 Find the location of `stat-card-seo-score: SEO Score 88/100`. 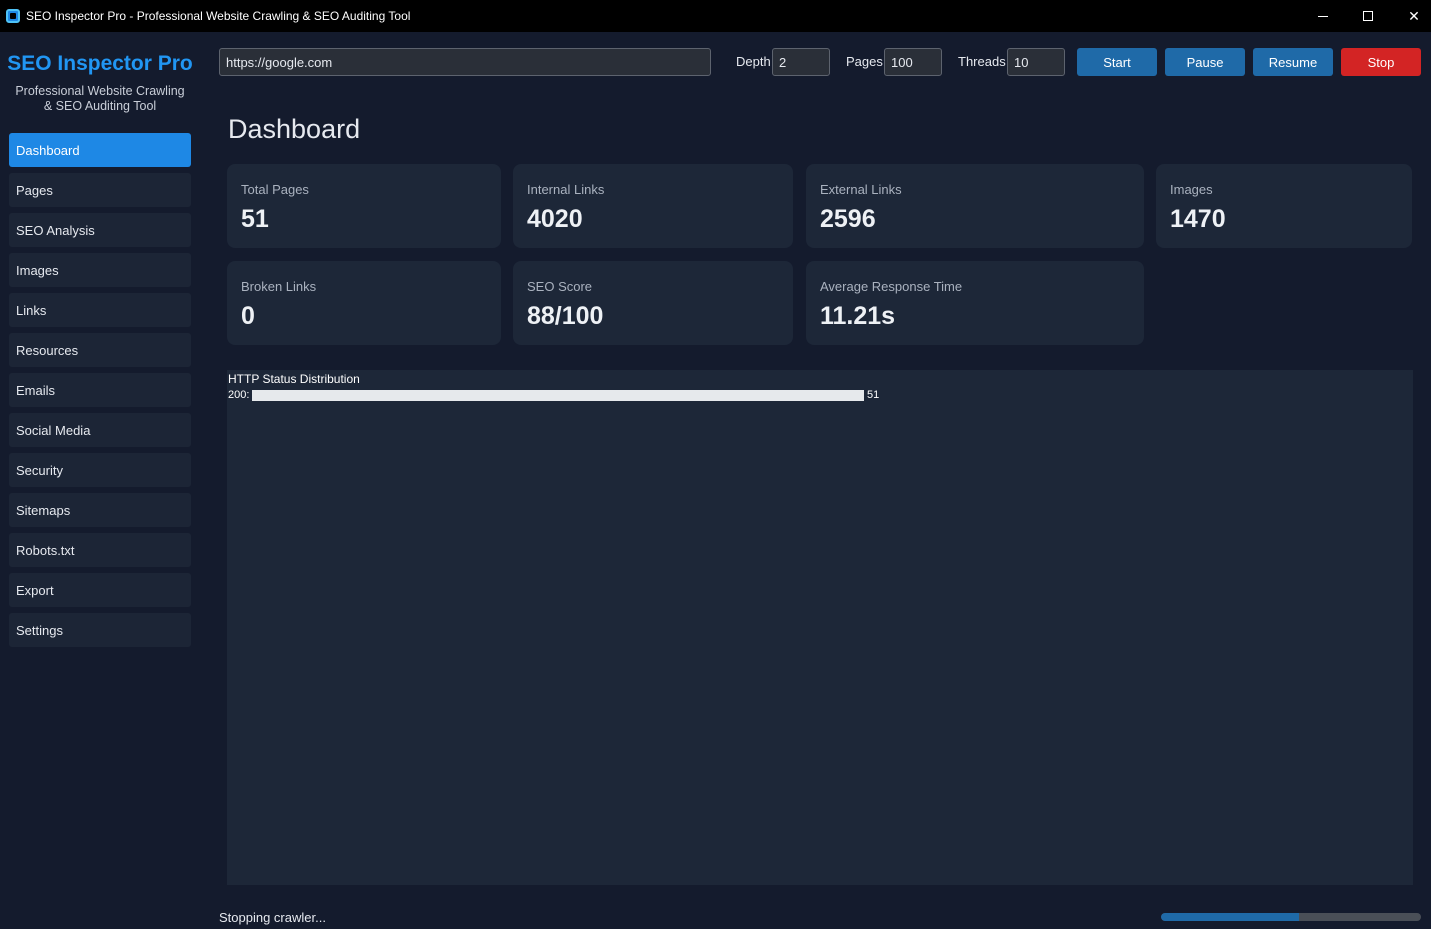

stat-card-seo-score: SEO Score 88/100 is located at coordinates (653, 303).